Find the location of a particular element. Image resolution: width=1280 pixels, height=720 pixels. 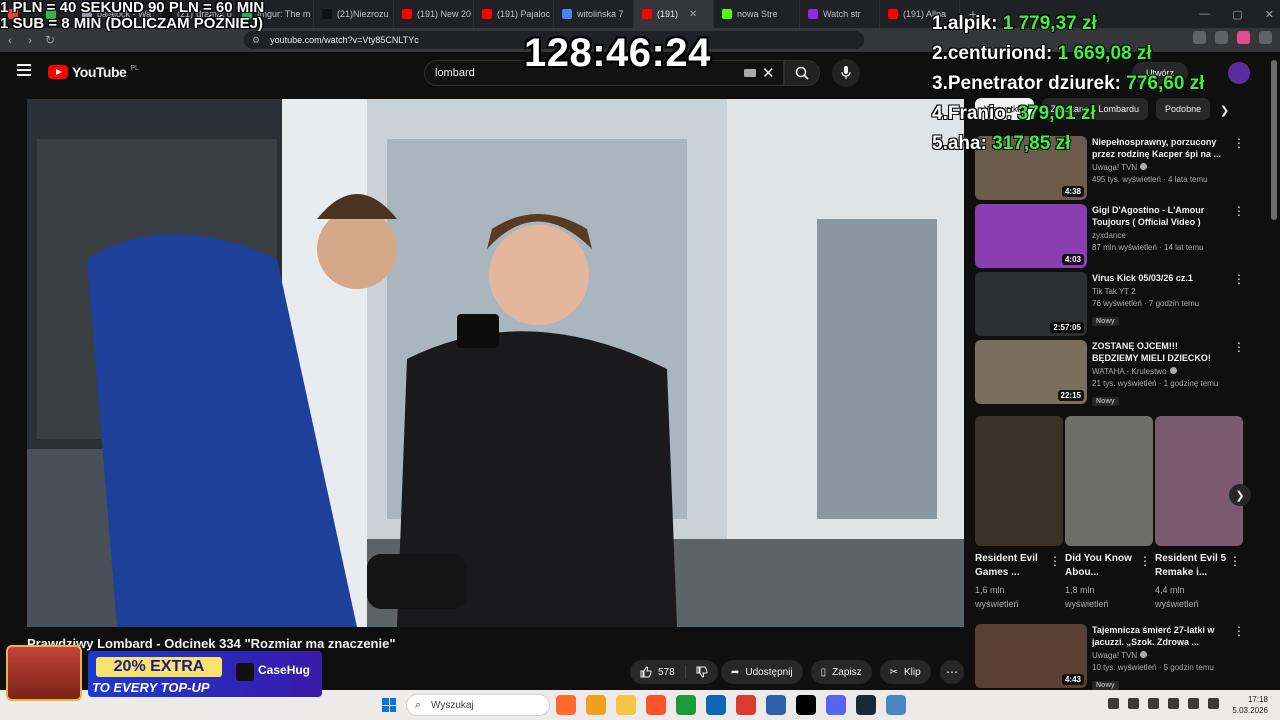

dislike-button is located at coordinates (702, 672).